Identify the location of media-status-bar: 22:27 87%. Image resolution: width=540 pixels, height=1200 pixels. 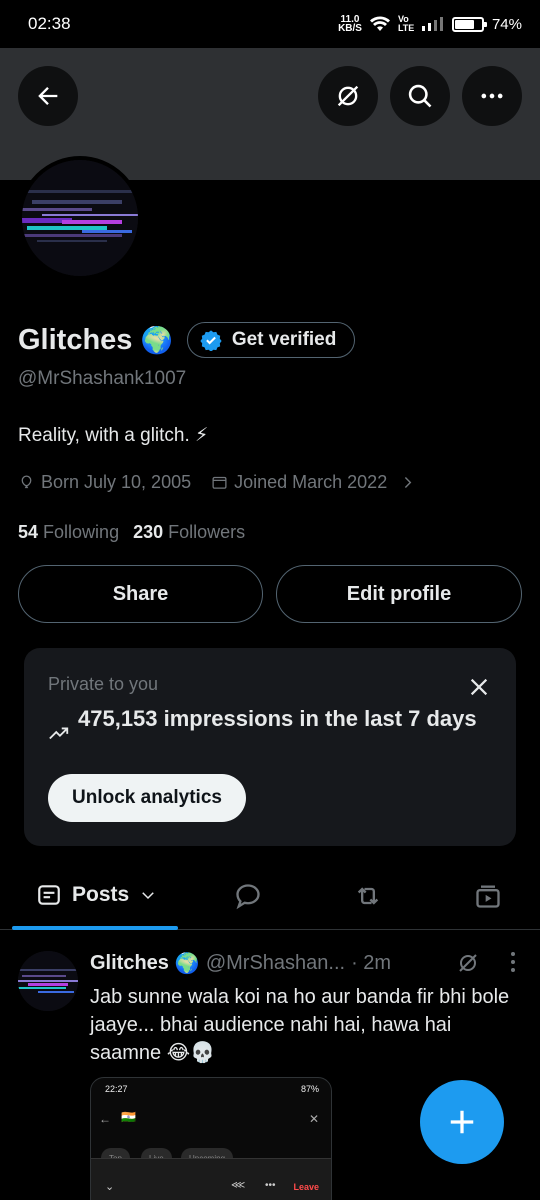
(212, 1089).